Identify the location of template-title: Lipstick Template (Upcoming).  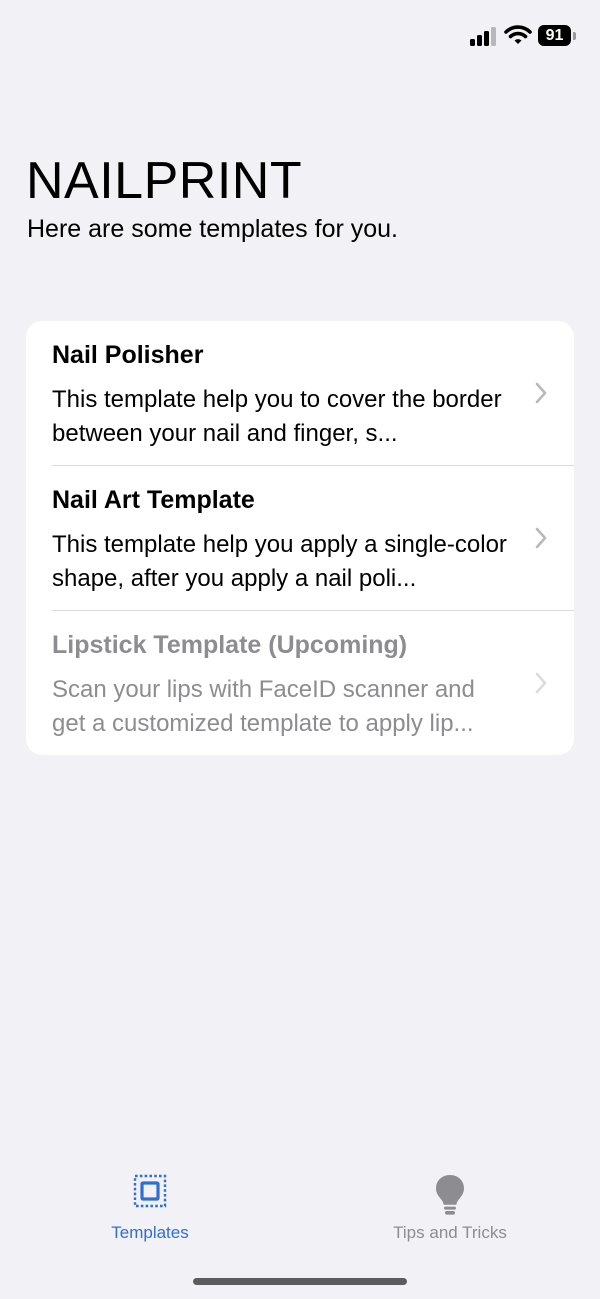
(230, 645).